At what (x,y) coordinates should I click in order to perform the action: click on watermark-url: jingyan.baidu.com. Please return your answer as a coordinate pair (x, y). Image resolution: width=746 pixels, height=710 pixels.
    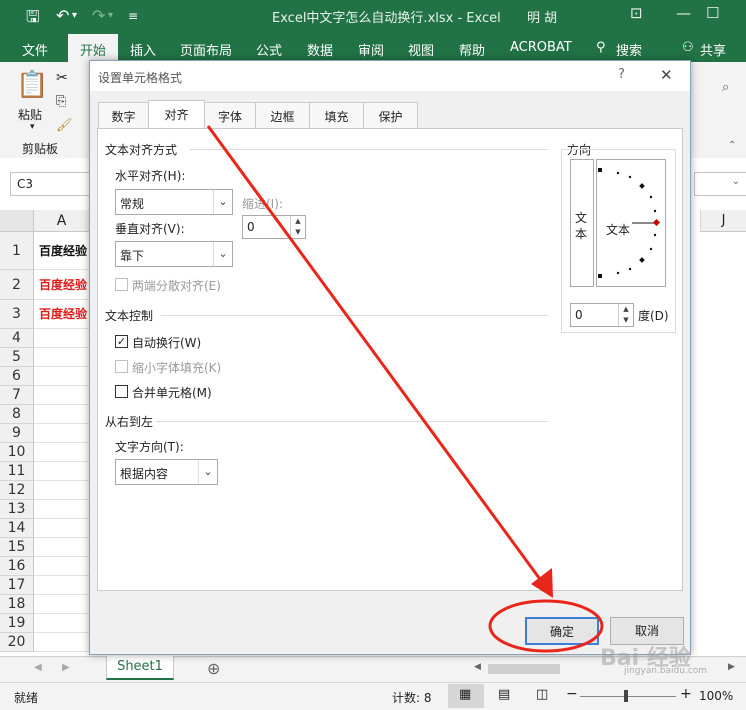
    Looking at the image, I should click on (666, 671).